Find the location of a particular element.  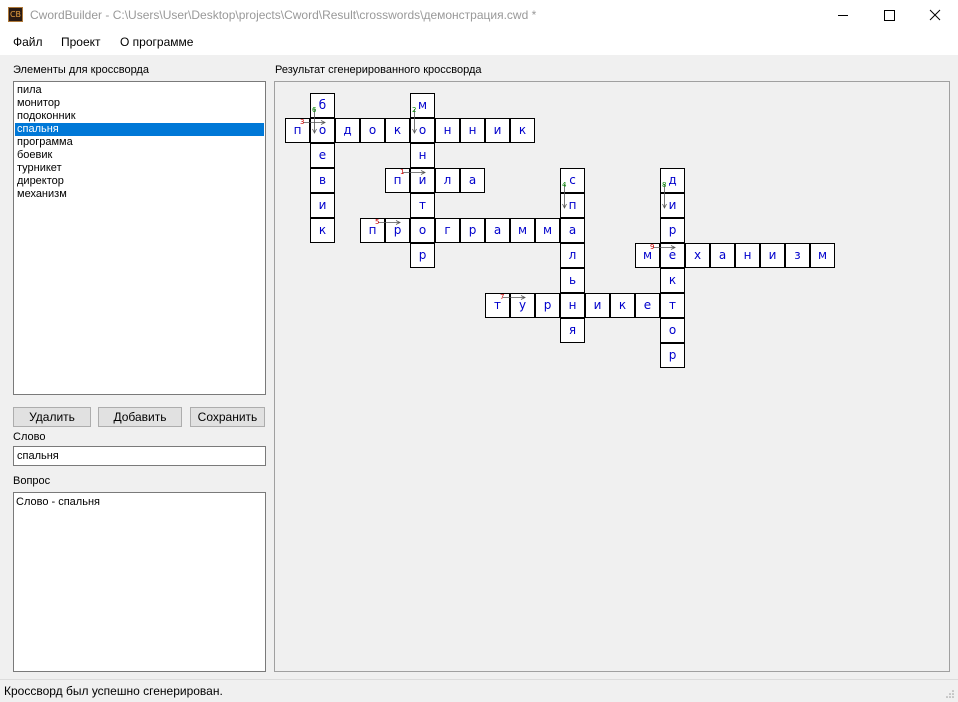

menu-bar: Файл Проект О программе is located at coordinates (479, 43).